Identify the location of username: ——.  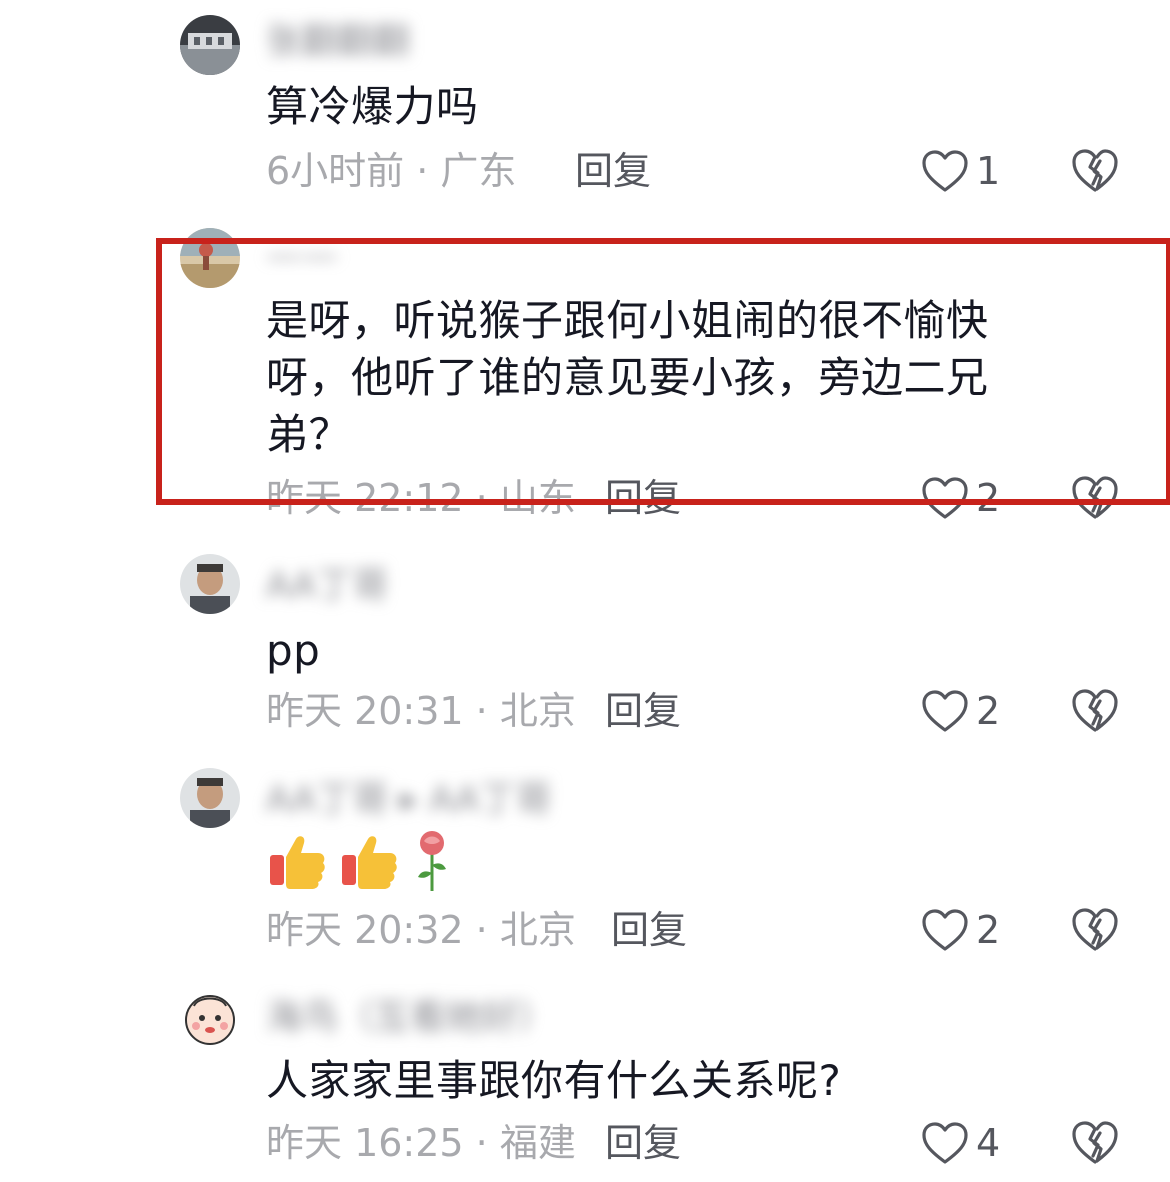
(302, 256).